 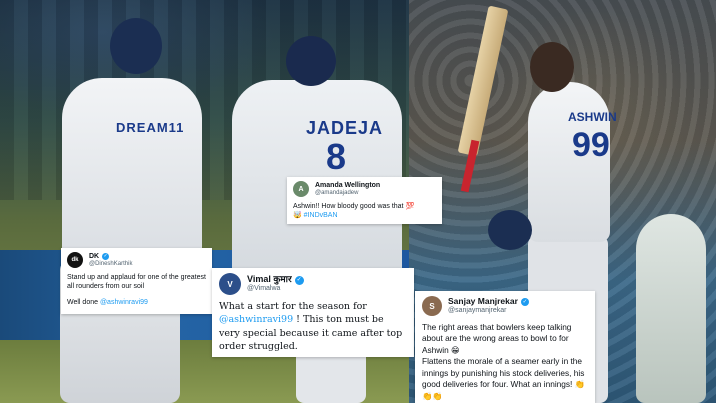 What do you see at coordinates (354, 206) in the screenshot?
I see `tweet-text-line: Ashwin!! How bloody good was that 💯` at bounding box center [354, 206].